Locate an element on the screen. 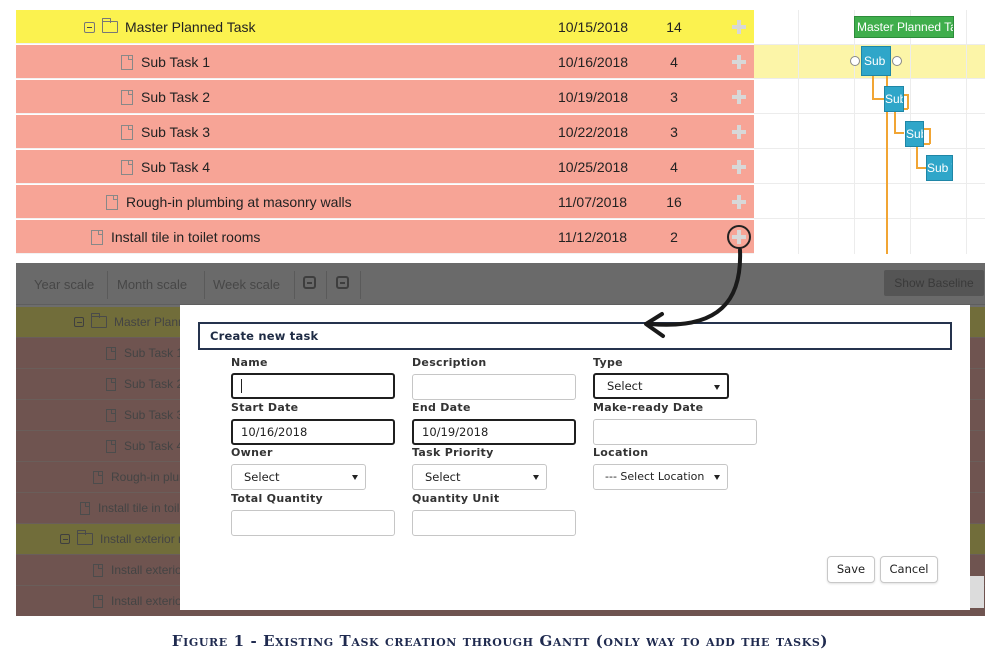  task-start-date: 10/22/2018 is located at coordinates (593, 132).